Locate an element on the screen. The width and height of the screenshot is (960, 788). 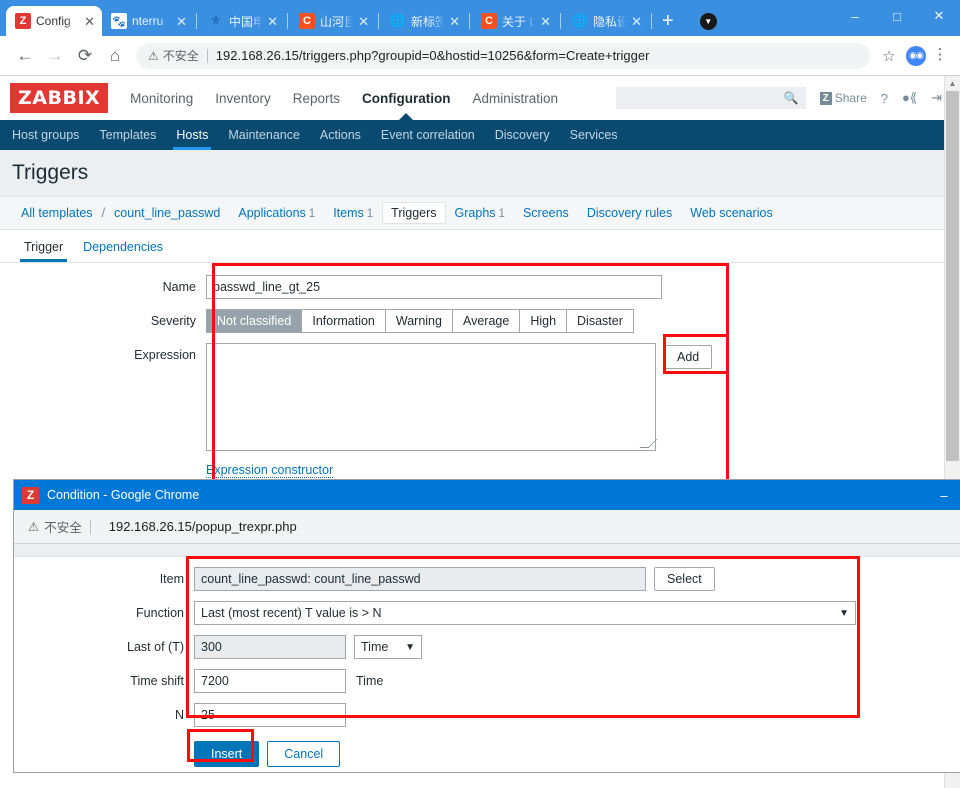
zabbix-icon: Z is located at coordinates (30, 495).